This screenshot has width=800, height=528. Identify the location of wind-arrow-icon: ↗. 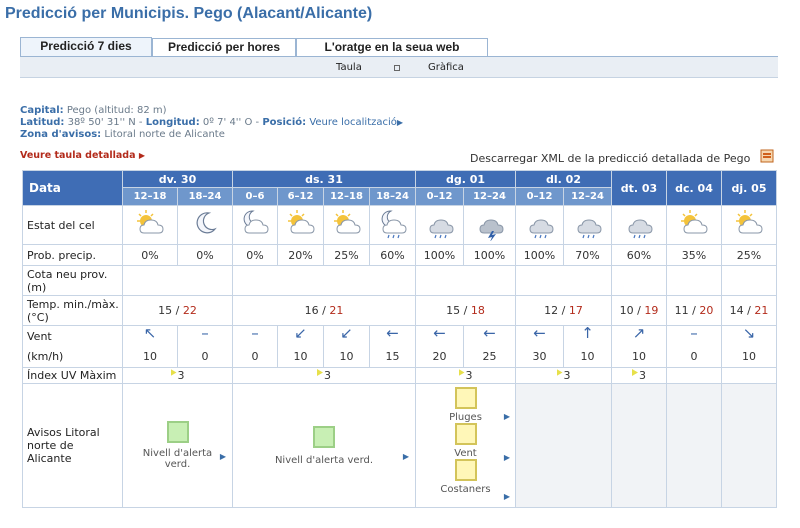
(639, 333).